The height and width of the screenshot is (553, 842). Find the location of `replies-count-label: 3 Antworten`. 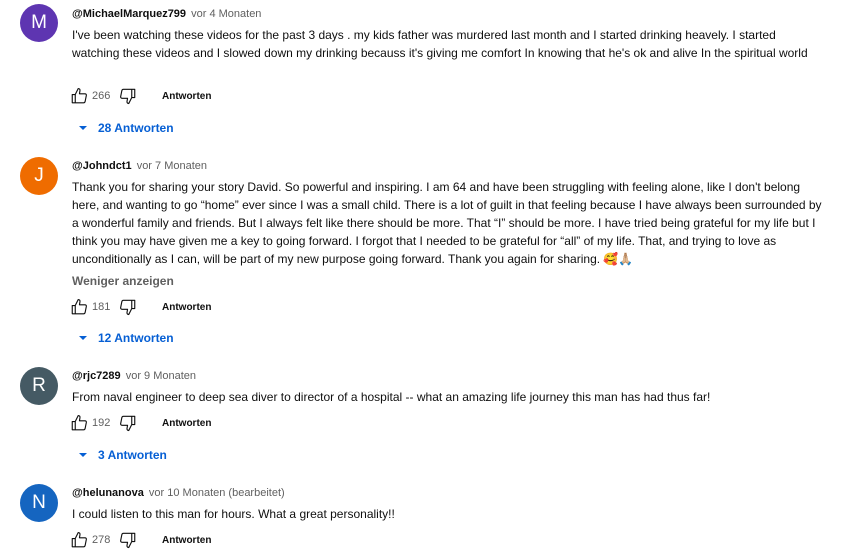

replies-count-label: 3 Antworten is located at coordinates (132, 455).